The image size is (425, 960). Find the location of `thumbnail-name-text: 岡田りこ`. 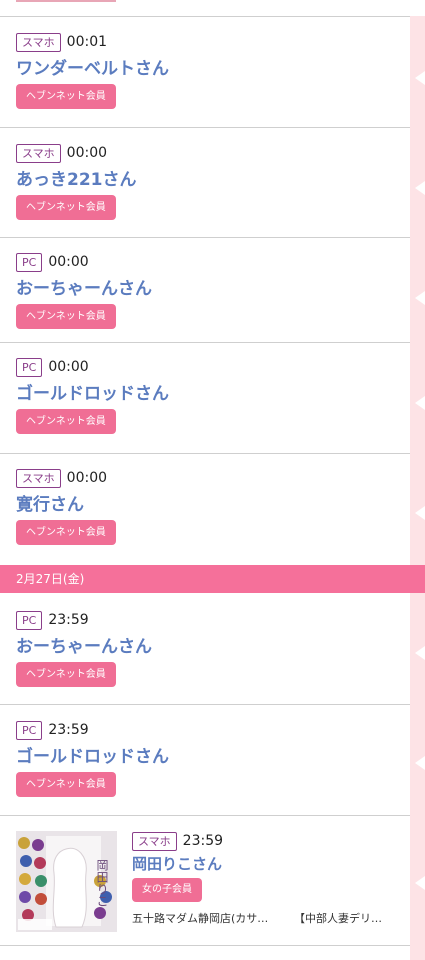

thumbnail-name-text: 岡田りこ is located at coordinates (102, 883).